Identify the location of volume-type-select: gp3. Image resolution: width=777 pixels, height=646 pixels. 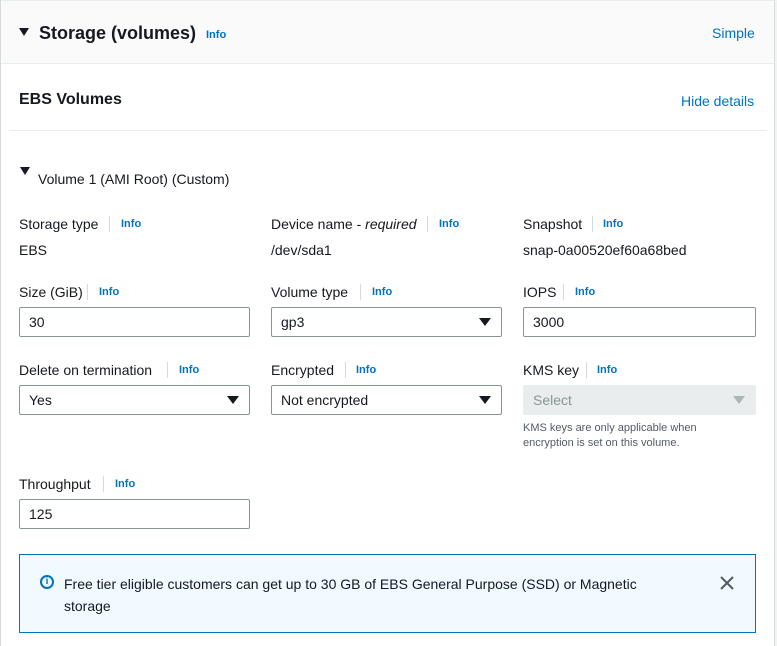
(386, 322).